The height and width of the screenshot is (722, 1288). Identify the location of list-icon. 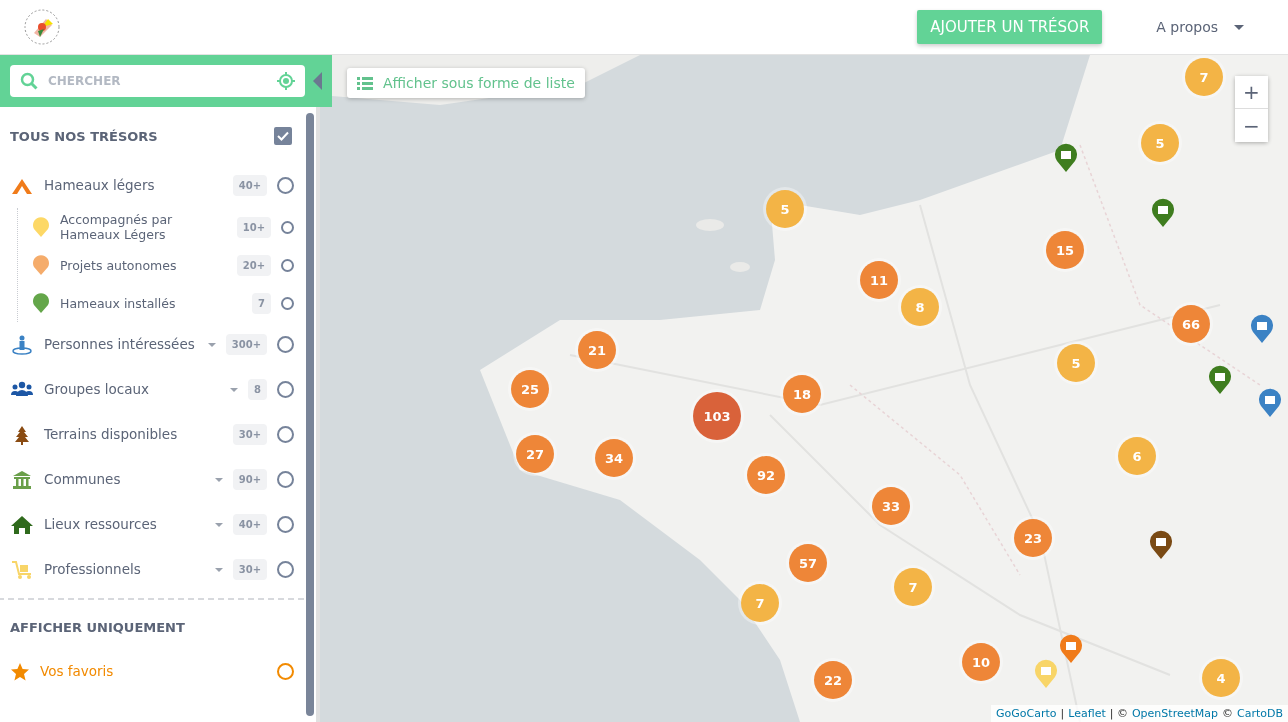
(365, 83).